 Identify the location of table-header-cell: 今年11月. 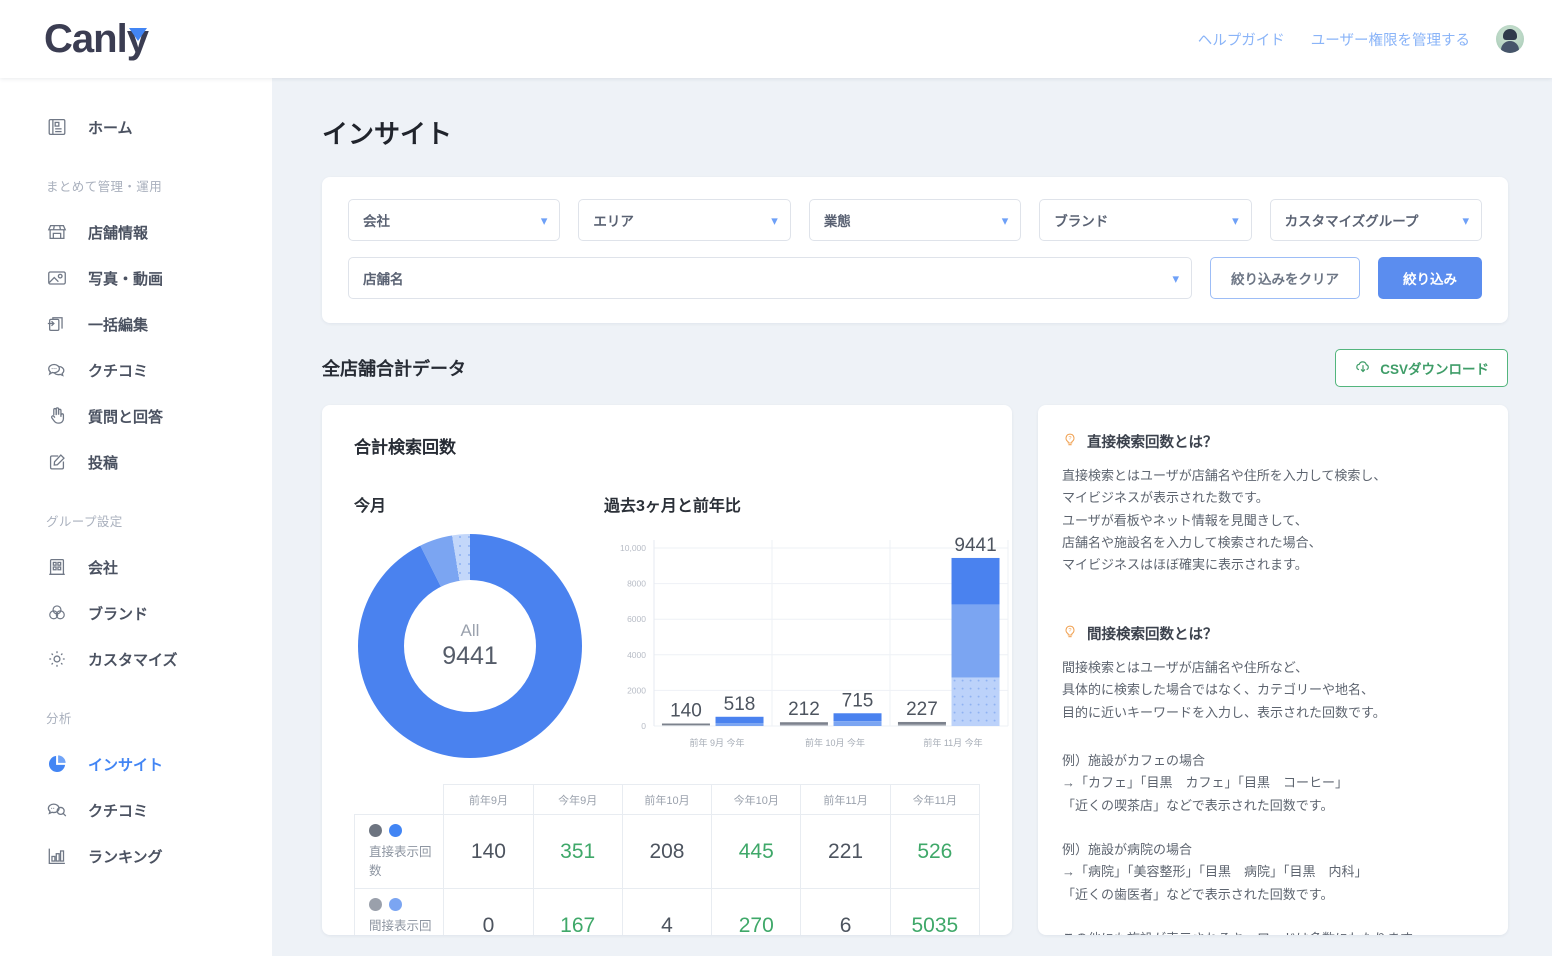
(935, 799).